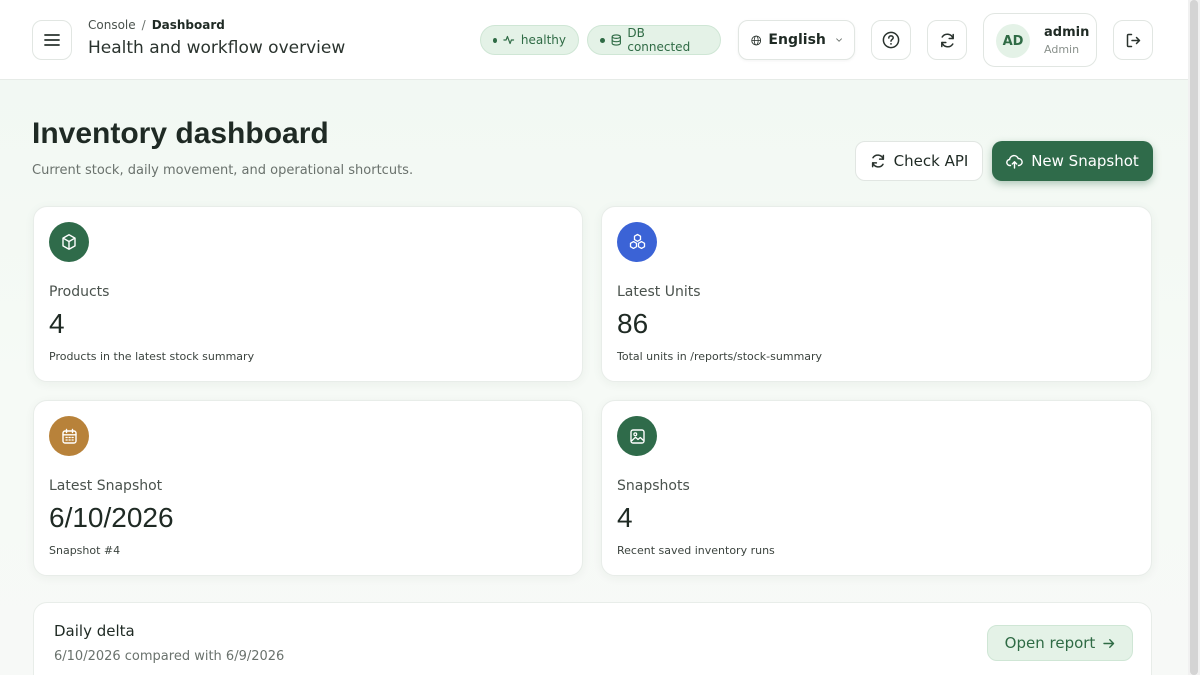 This screenshot has height=675, width=1200. I want to click on health-status-badge: healthy, so click(529, 40).